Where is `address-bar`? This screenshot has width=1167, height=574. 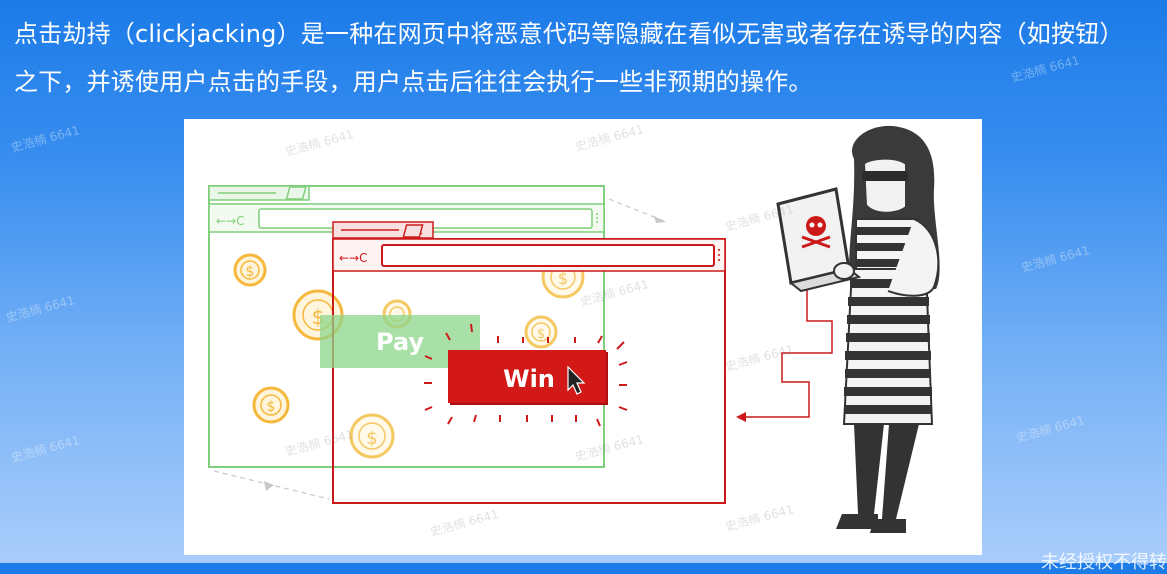 address-bar is located at coordinates (548, 255).